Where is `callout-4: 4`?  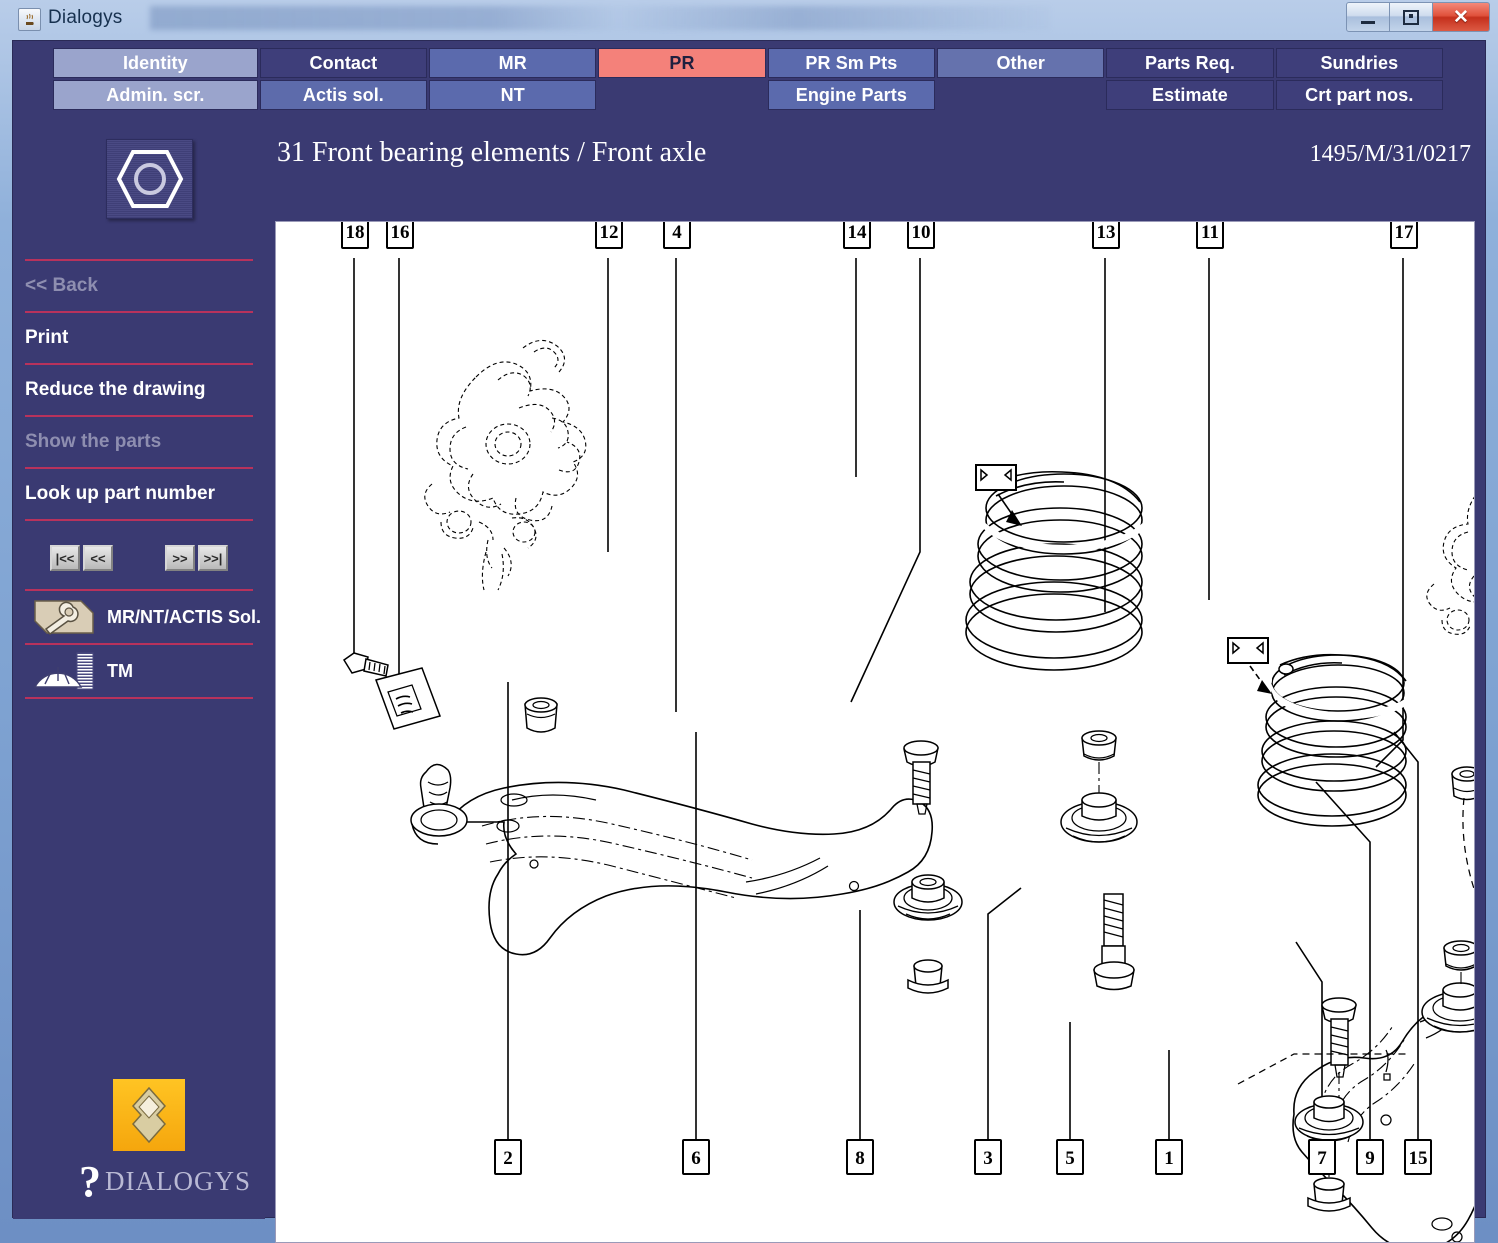 callout-4: 4 is located at coordinates (677, 235).